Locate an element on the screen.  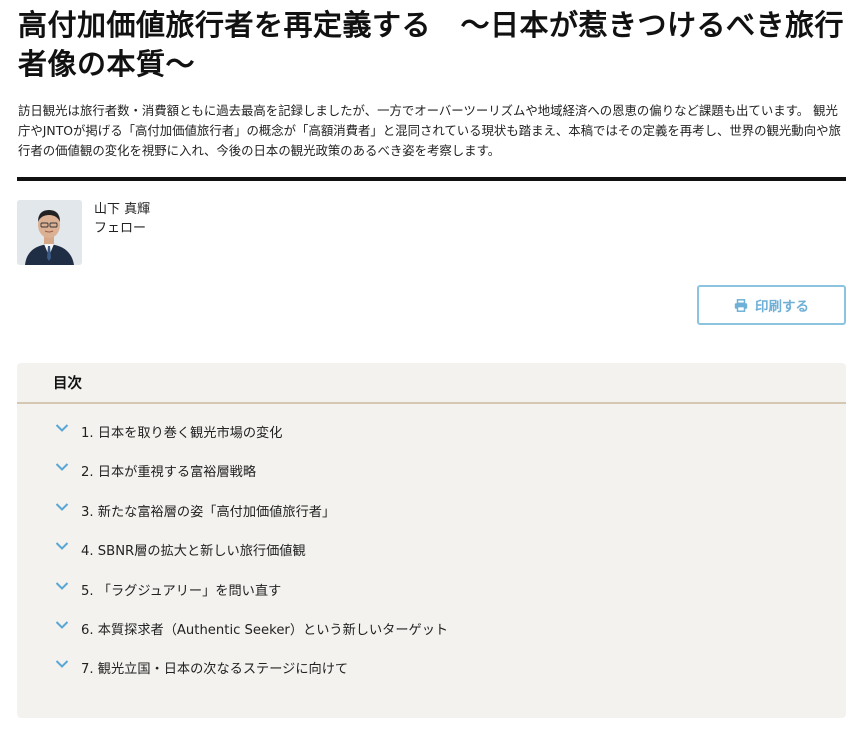
toc-item-label: 5. 「ラグジュアリー」を問い直す is located at coordinates (181, 591).